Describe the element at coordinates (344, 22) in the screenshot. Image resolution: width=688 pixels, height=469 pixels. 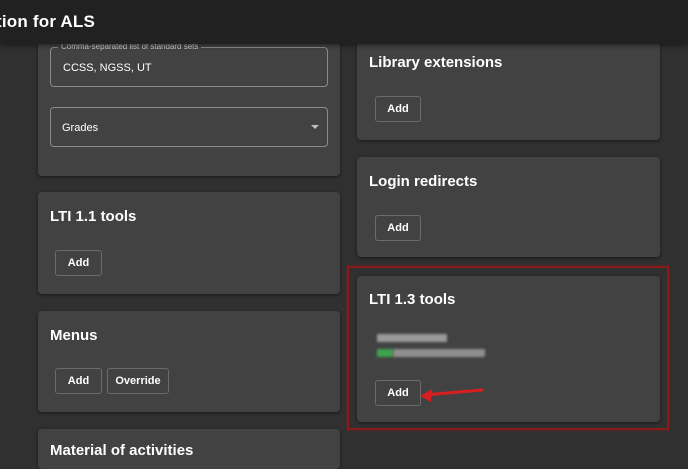
I see `app-bar: tion for ALS` at that location.